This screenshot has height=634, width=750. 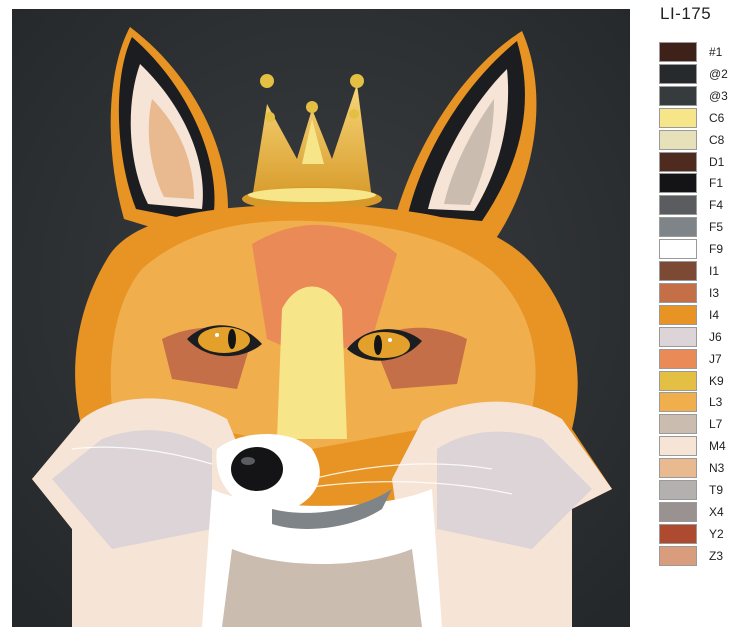 What do you see at coordinates (703, 315) in the screenshot?
I see `palette-item: I4` at bounding box center [703, 315].